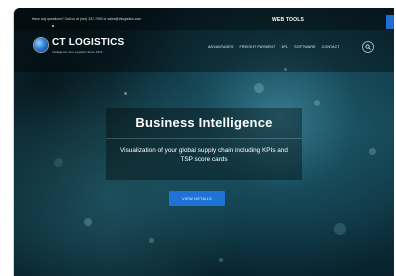  What do you see at coordinates (88, 42) in the screenshot?
I see `brand-name: CT LOGISTICS` at bounding box center [88, 42].